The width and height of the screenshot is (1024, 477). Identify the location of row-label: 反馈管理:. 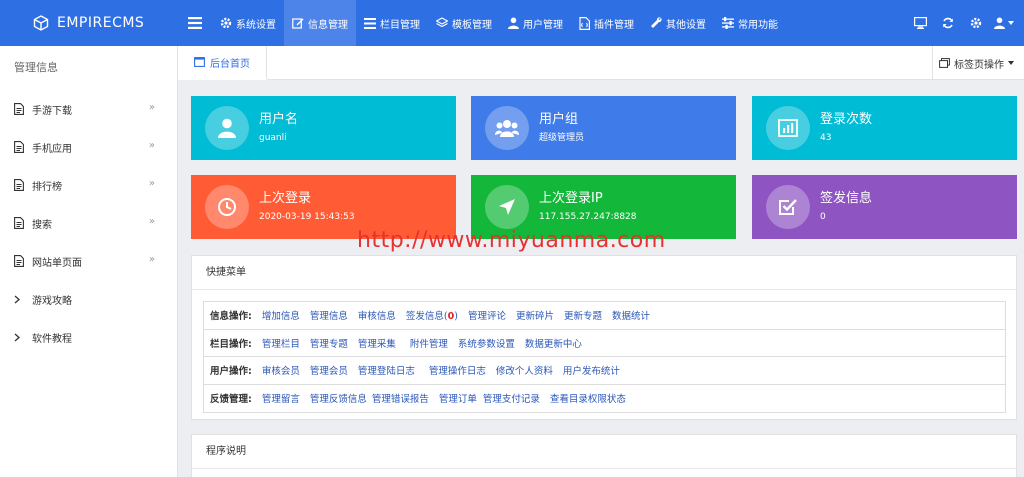
(231, 400).